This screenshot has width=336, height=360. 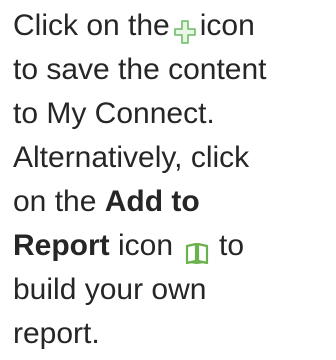 What do you see at coordinates (152, 201) in the screenshot?
I see `add-to-label: Add to` at bounding box center [152, 201].